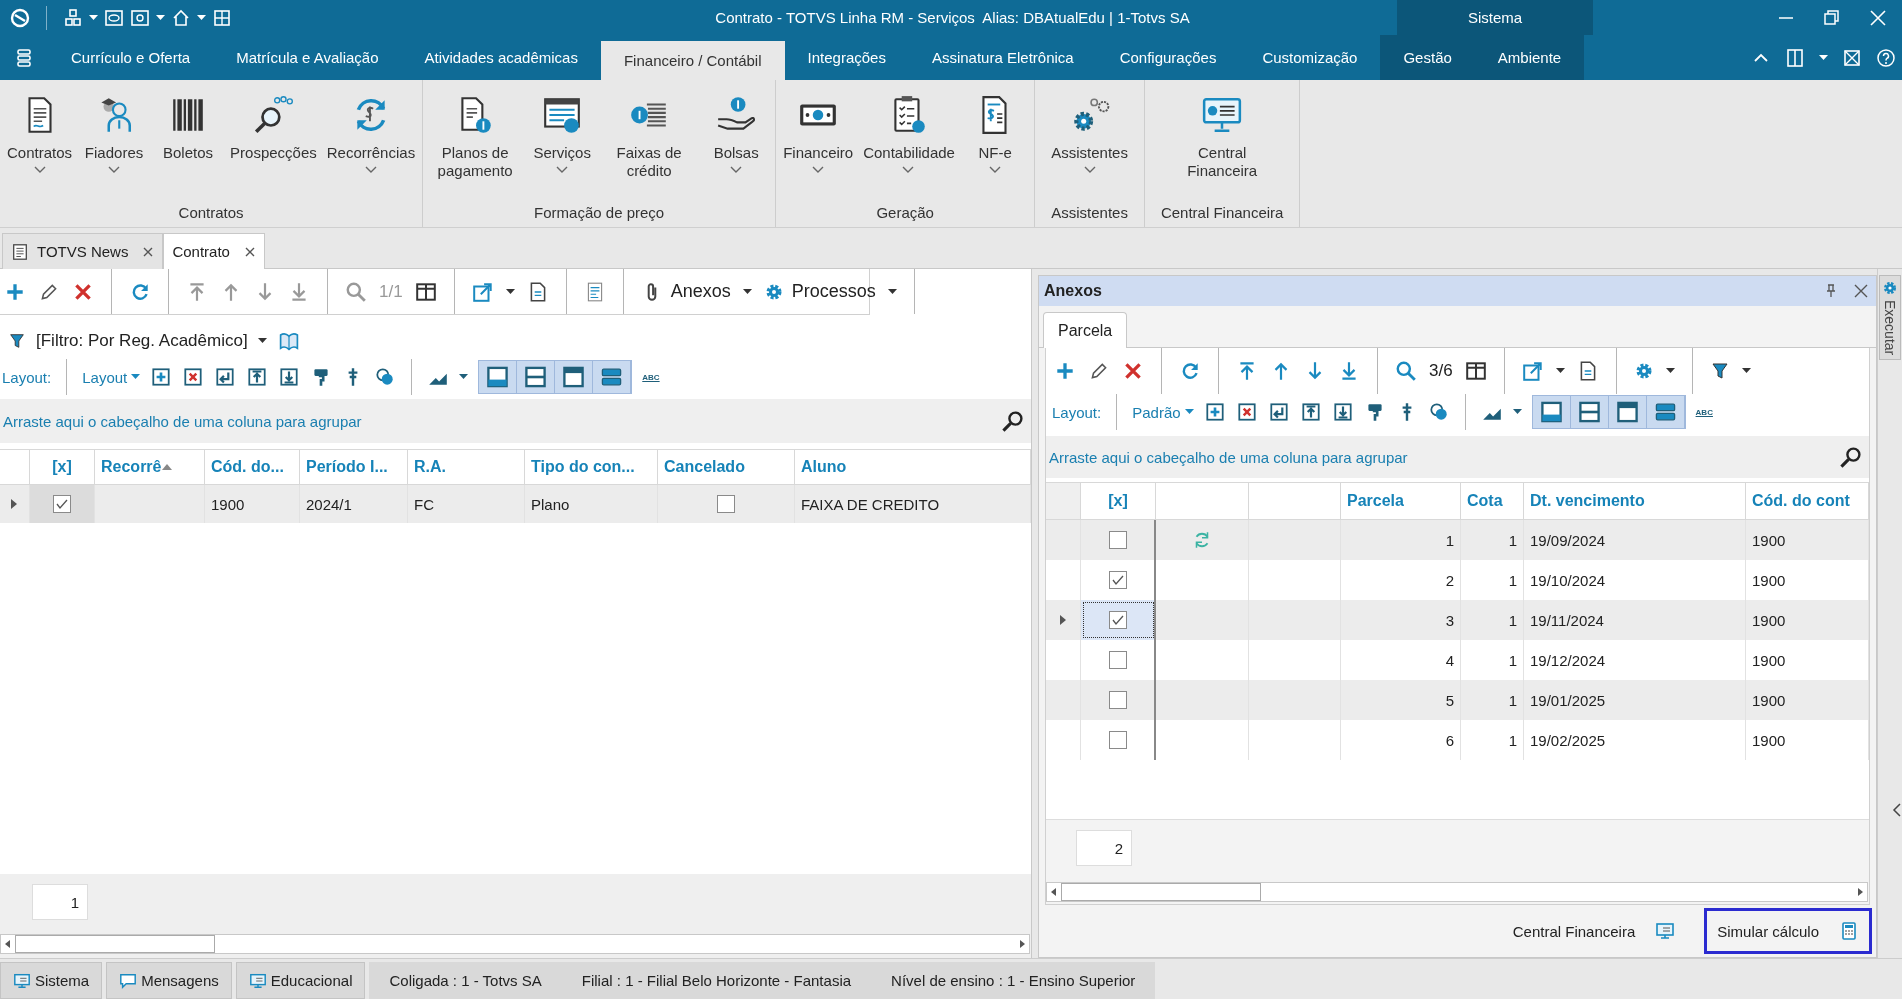  Describe the element at coordinates (736, 143) in the screenshot. I see `ribbon-button: Bolsas` at that location.